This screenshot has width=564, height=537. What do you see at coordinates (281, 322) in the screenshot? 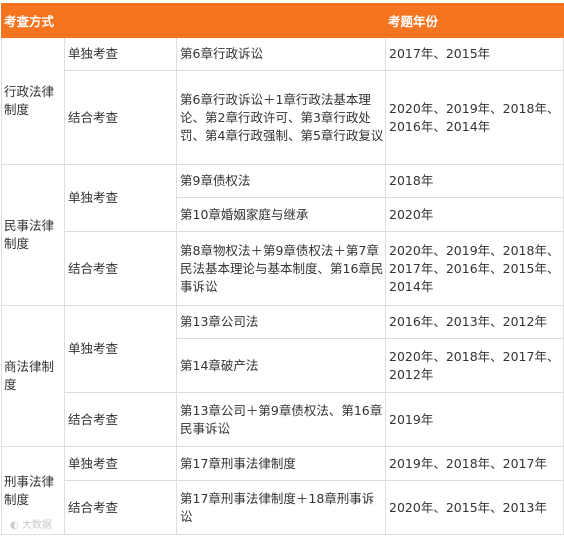
I see `chapters-cell: 第13章公司法` at bounding box center [281, 322].